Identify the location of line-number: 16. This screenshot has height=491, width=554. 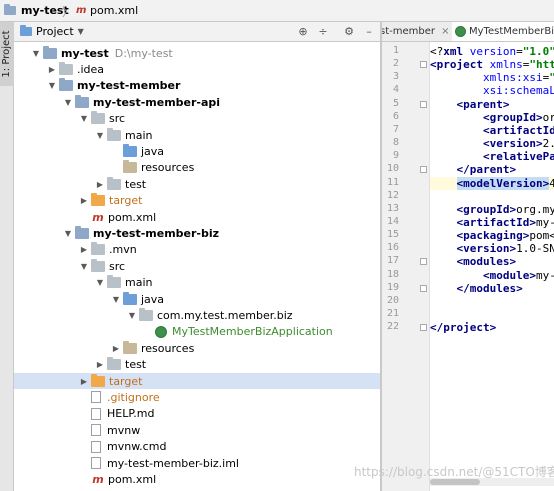
(392, 248).